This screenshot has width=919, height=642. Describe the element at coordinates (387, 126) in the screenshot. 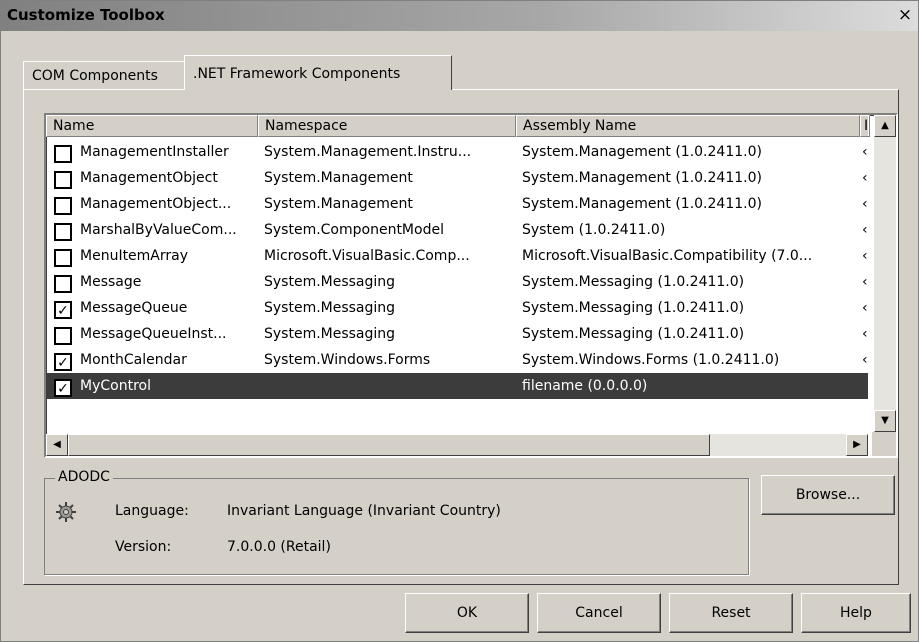

I see `column-header-namespace: Namespace` at that location.